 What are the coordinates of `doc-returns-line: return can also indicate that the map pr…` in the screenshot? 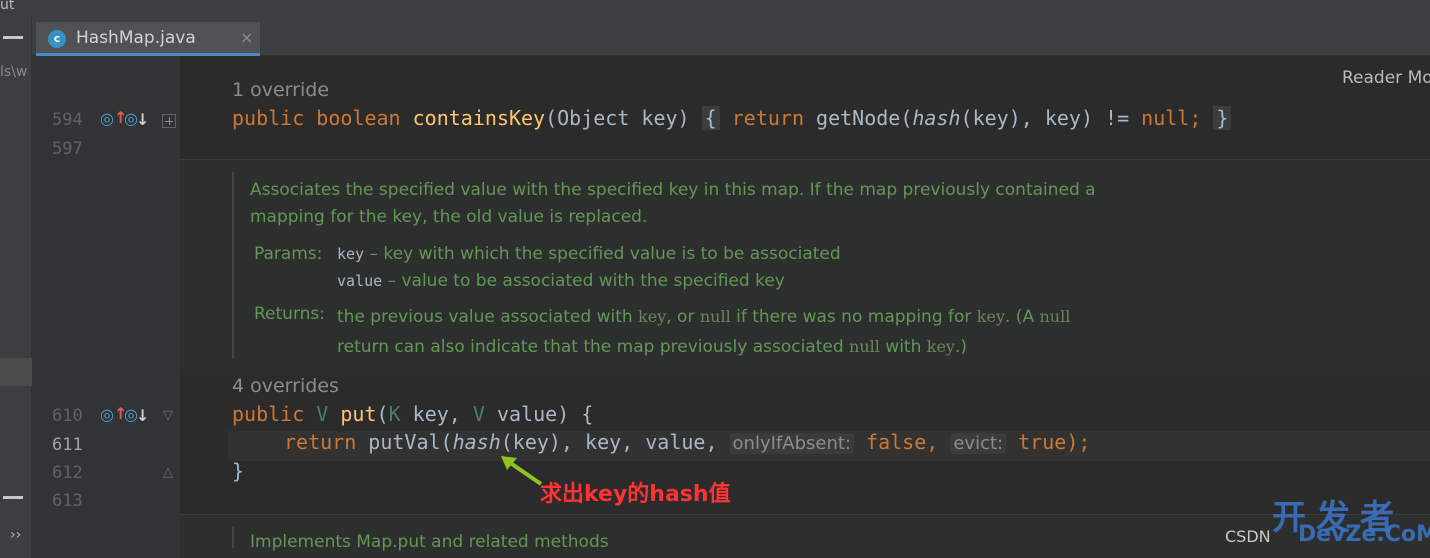 It's located at (652, 347).